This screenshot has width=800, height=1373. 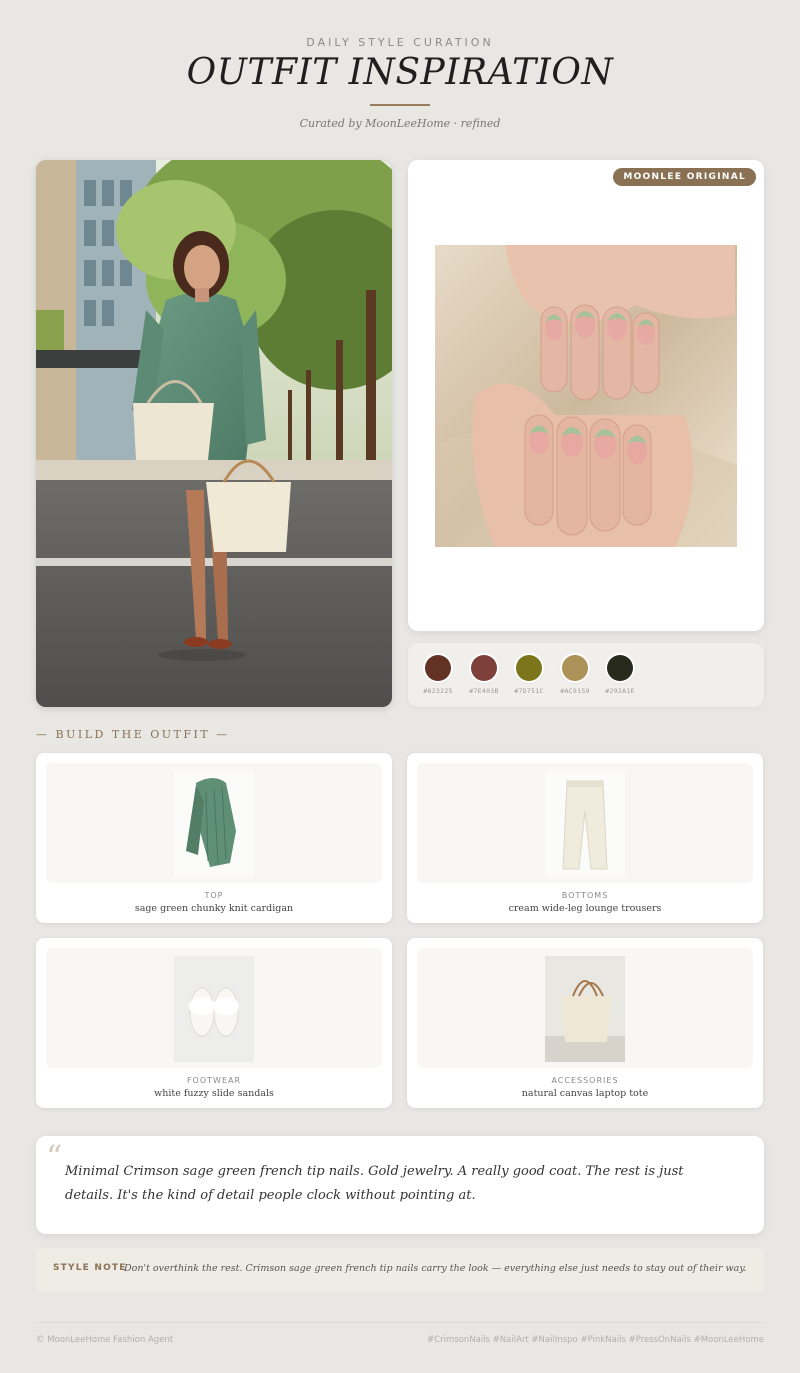 I want to click on original-badge: MOONLEE ORIGINAL, so click(x=684, y=177).